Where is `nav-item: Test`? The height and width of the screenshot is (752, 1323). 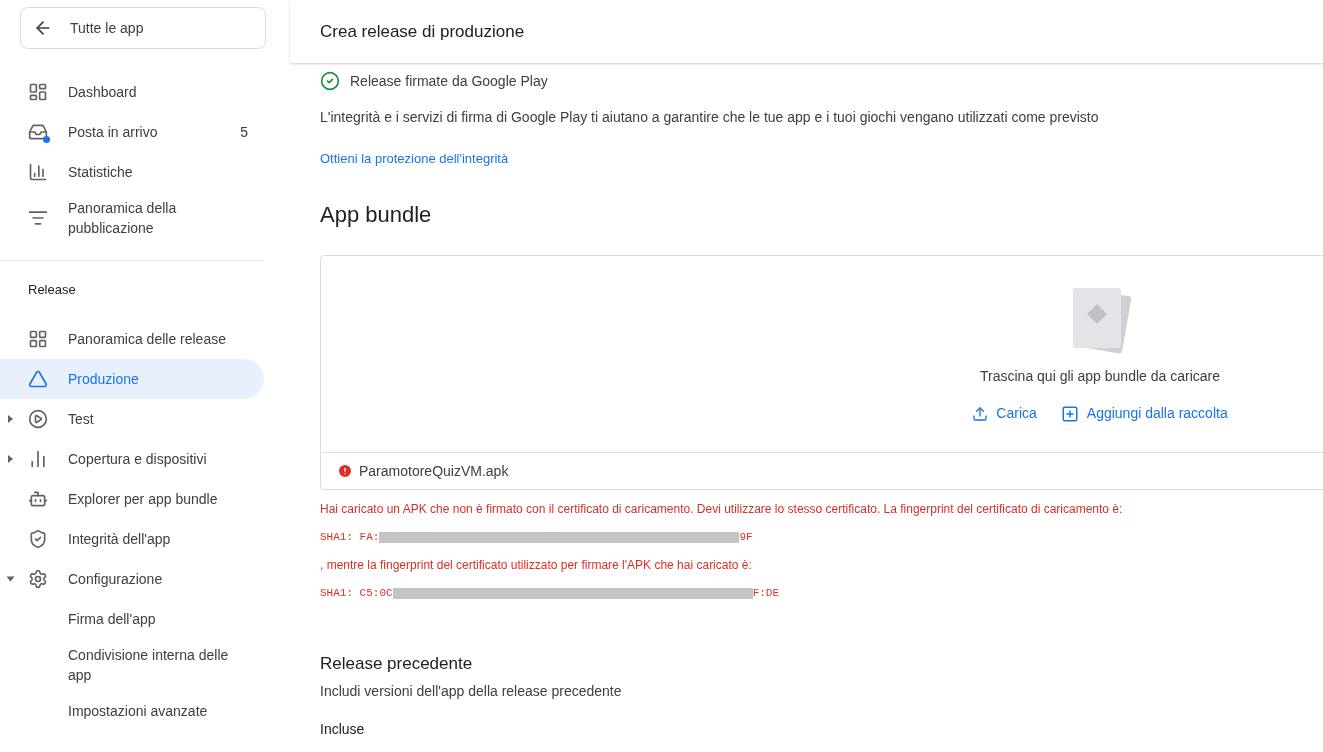
nav-item: Test is located at coordinates (132, 418).